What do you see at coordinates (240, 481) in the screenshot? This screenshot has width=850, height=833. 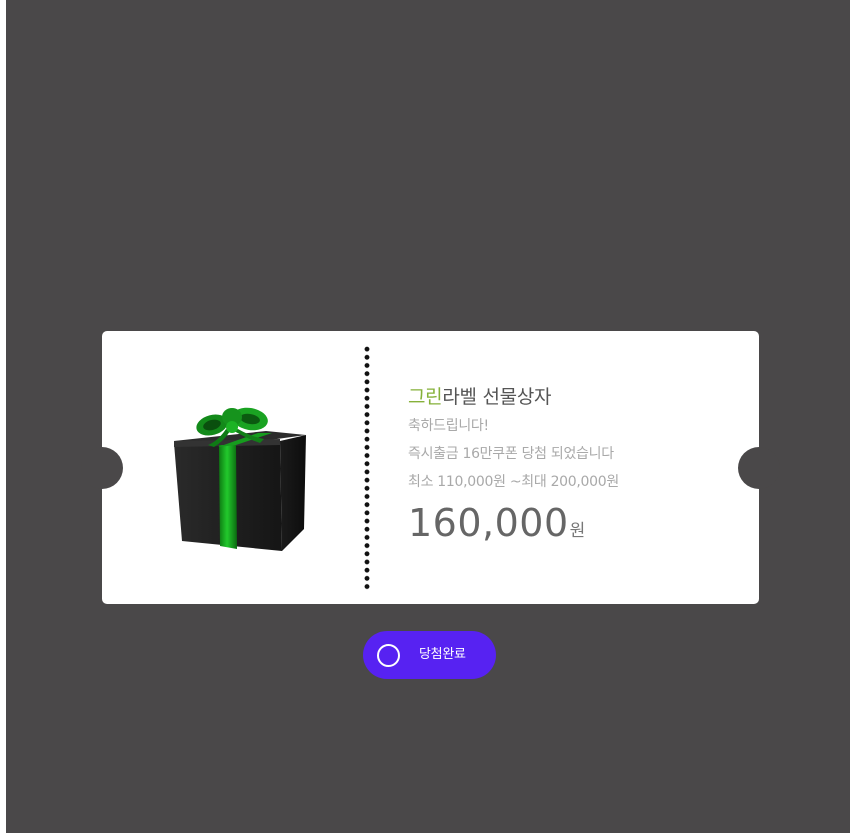 I see `gift-box-icon` at bounding box center [240, 481].